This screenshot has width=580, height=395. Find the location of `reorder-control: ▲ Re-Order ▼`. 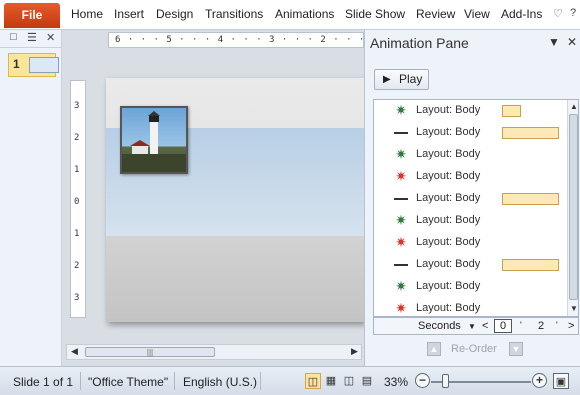

reorder-control: ▲ Re-Order ▼ is located at coordinates (477, 350).